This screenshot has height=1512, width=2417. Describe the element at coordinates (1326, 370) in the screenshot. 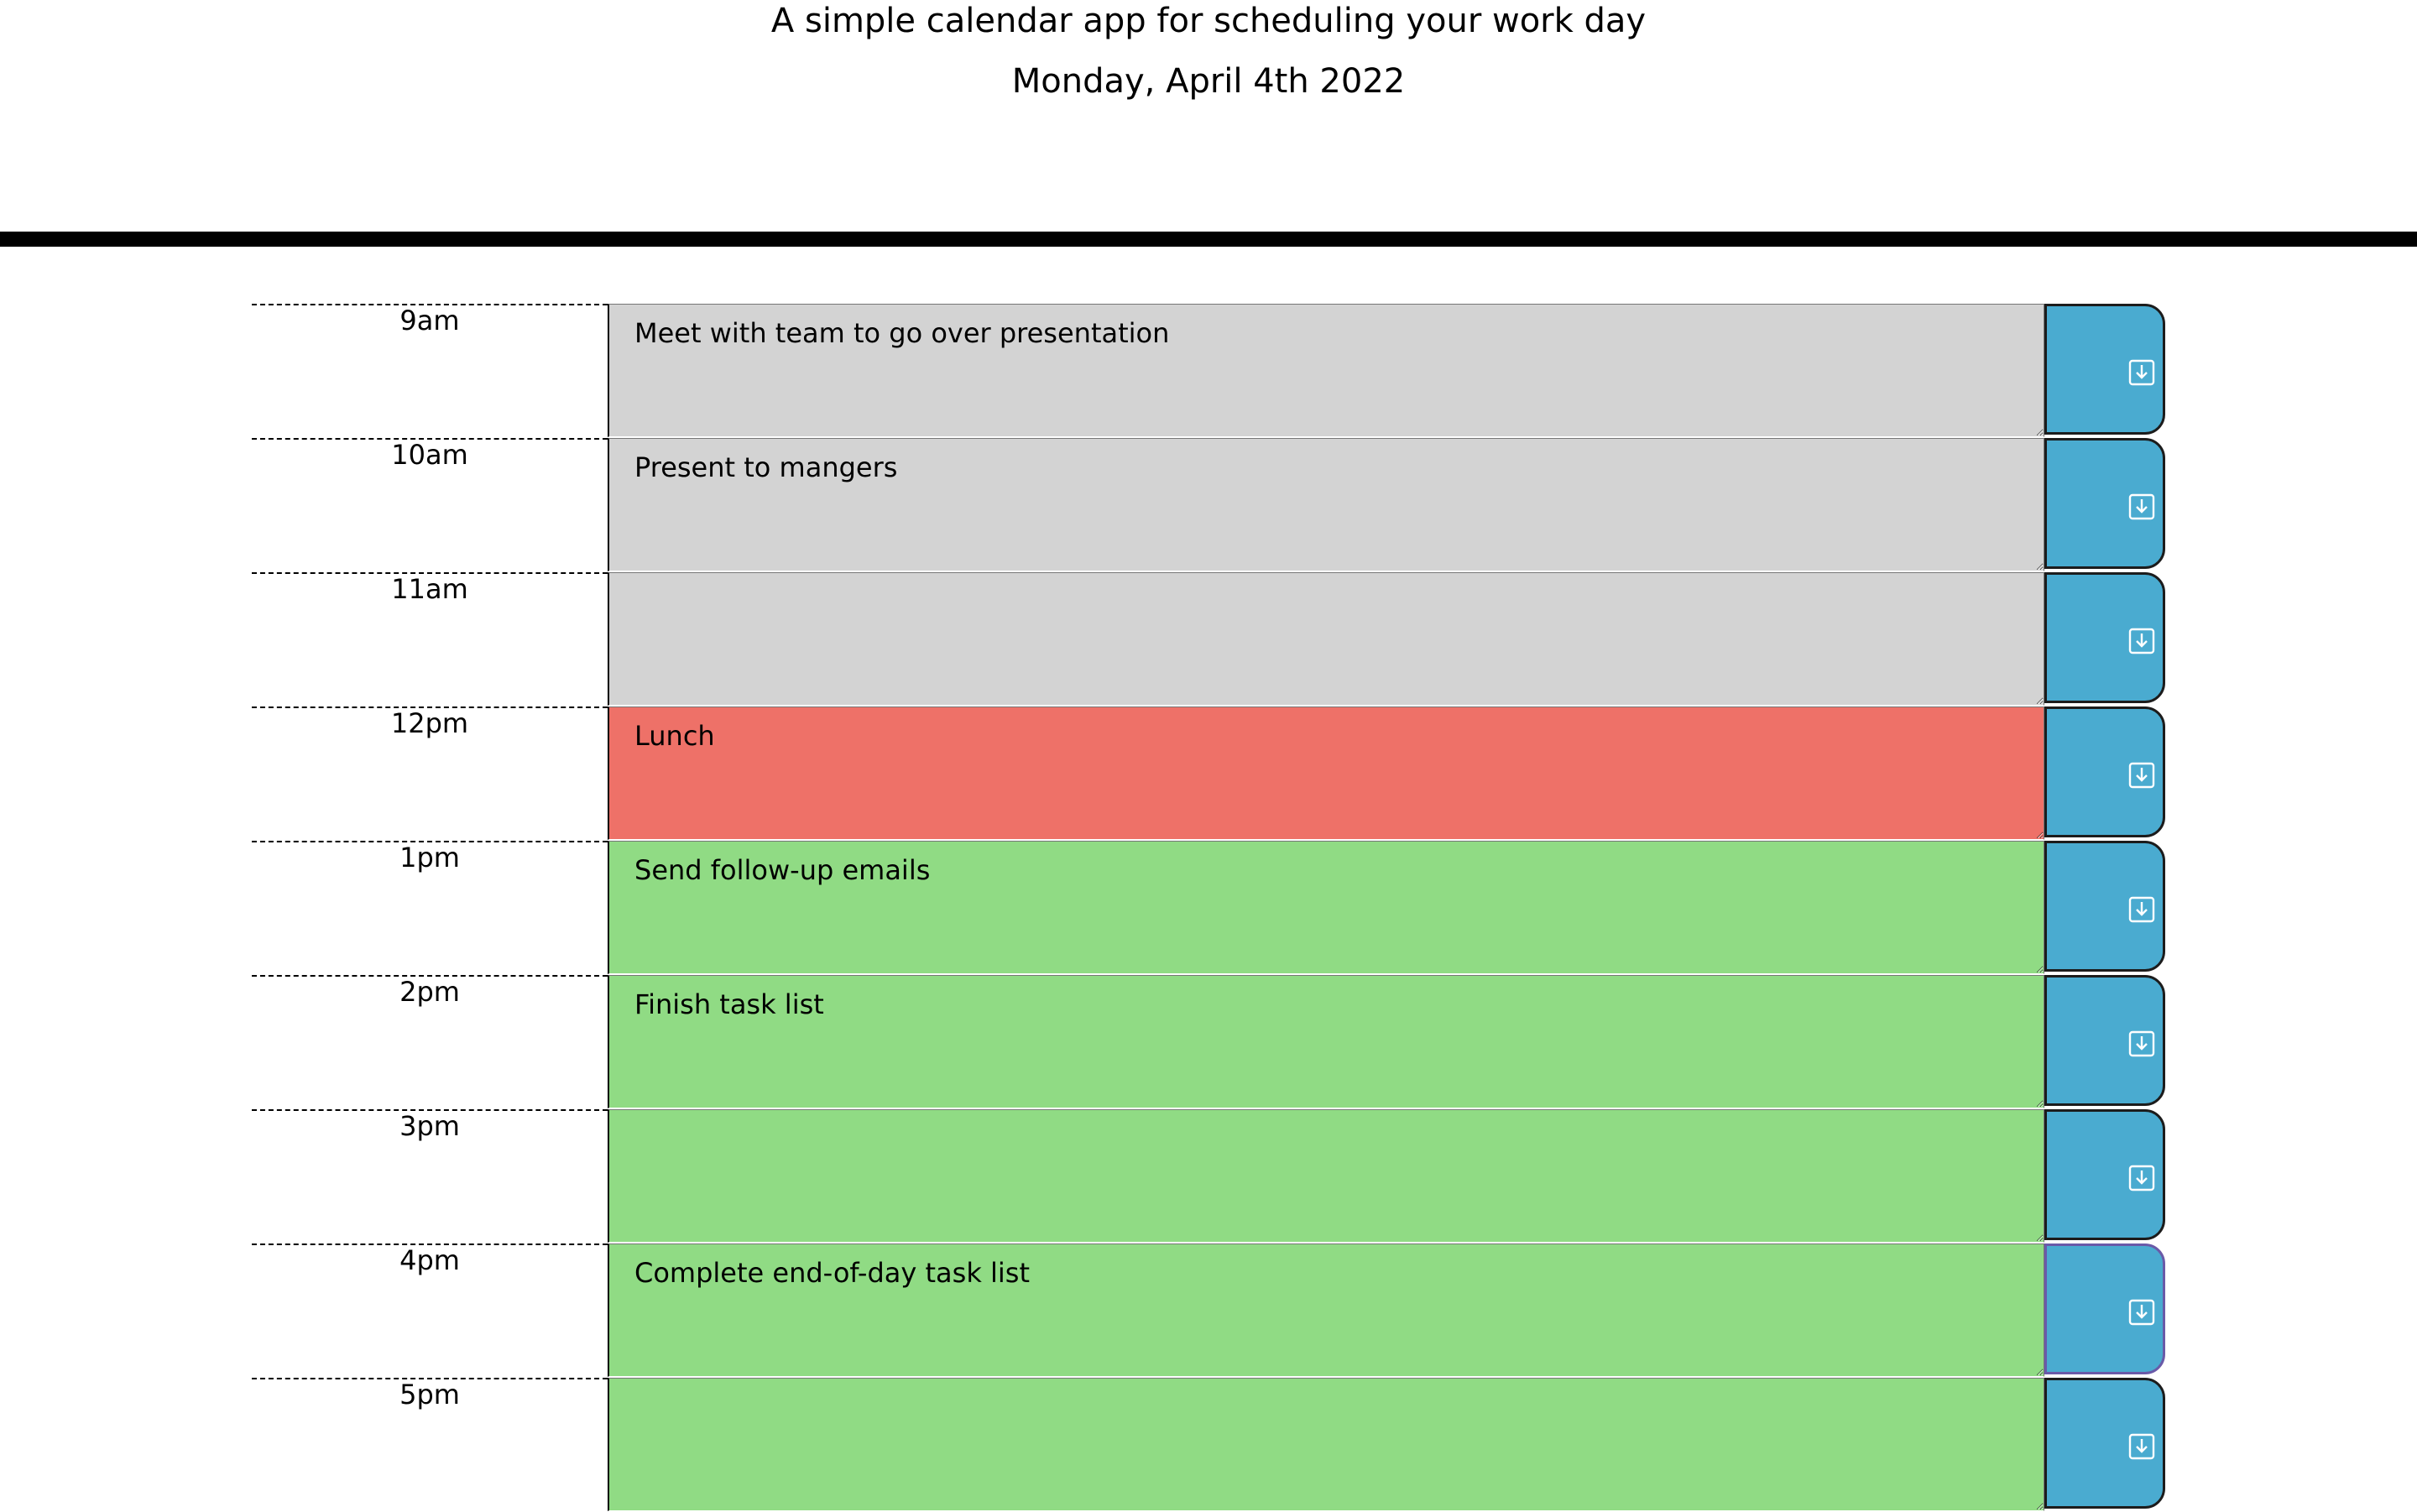

I see `event-description-input: Meet with team to go over presentation` at that location.